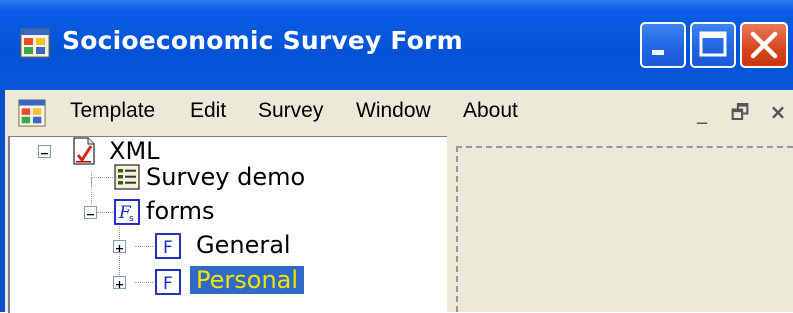  Describe the element at coordinates (208, 111) in the screenshot. I see `menu-edit: Edit` at that location.